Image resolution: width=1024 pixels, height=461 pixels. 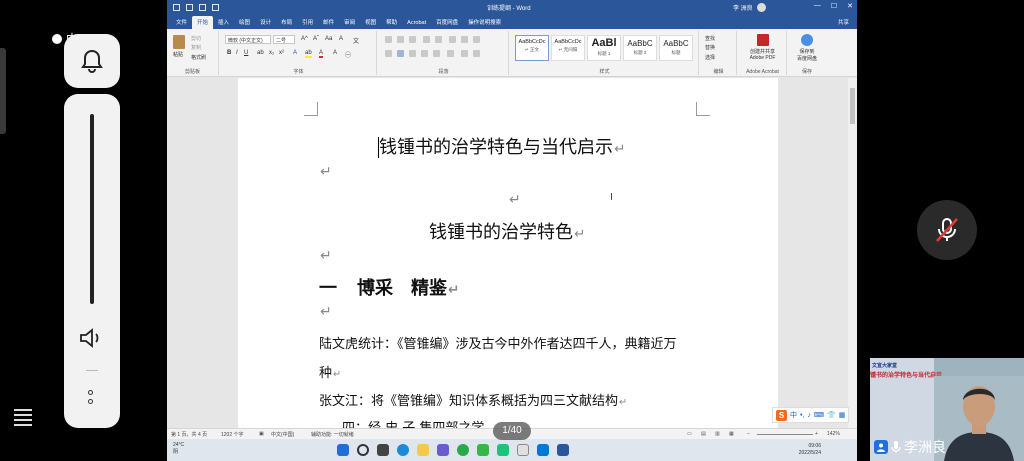 What do you see at coordinates (248, 39) in the screenshot?
I see `font-name-select: 微软 (中文正文)` at bounding box center [248, 39].